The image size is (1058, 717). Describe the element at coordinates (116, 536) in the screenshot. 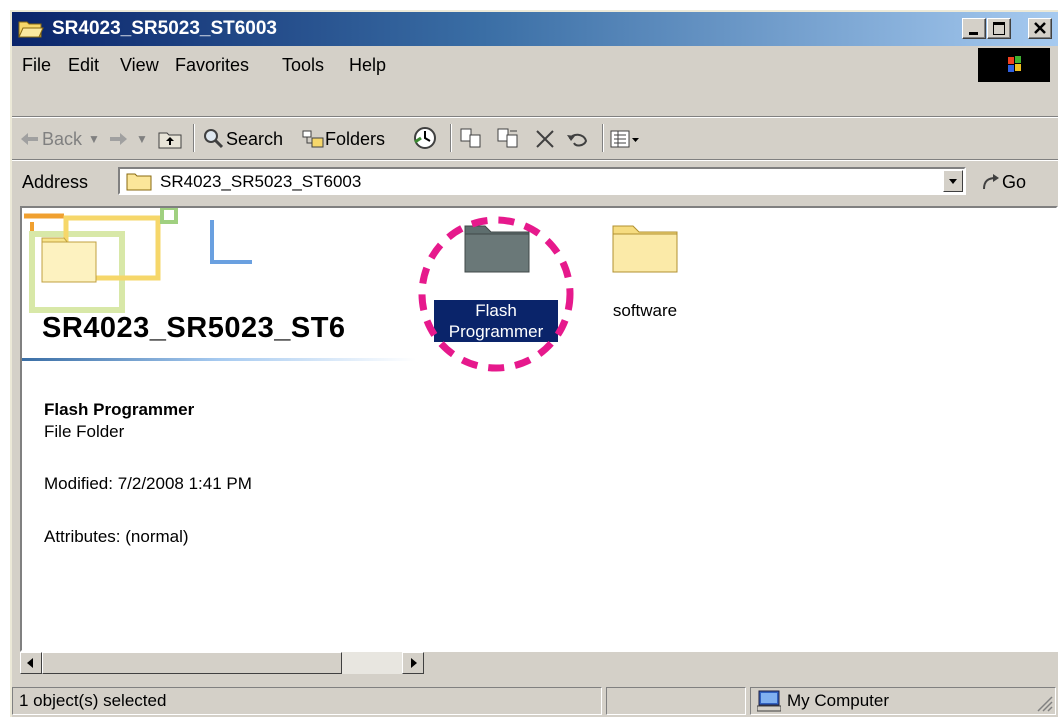

I see `selected-item-attributes: Attributes: (normal)` at that location.